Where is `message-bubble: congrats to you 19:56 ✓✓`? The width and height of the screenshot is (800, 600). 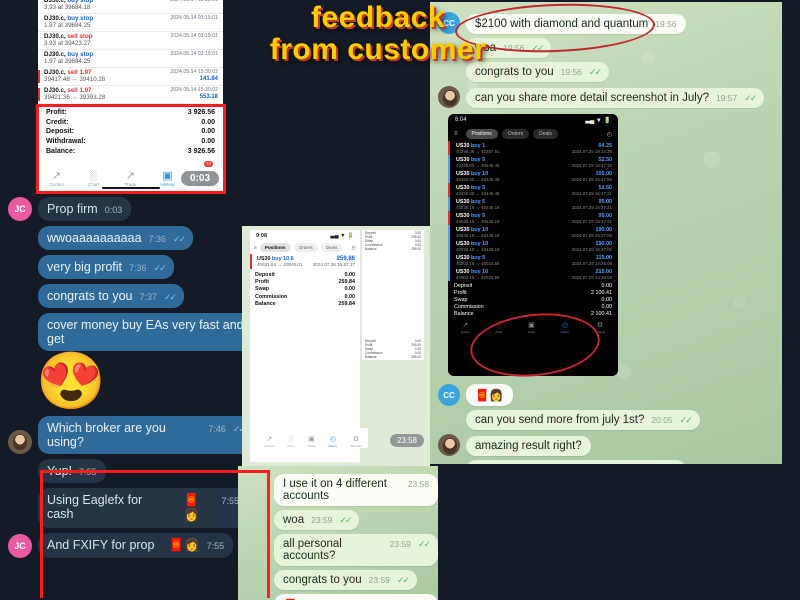
message-bubble: congrats to you 19:56 ✓✓ is located at coordinates (538, 72).